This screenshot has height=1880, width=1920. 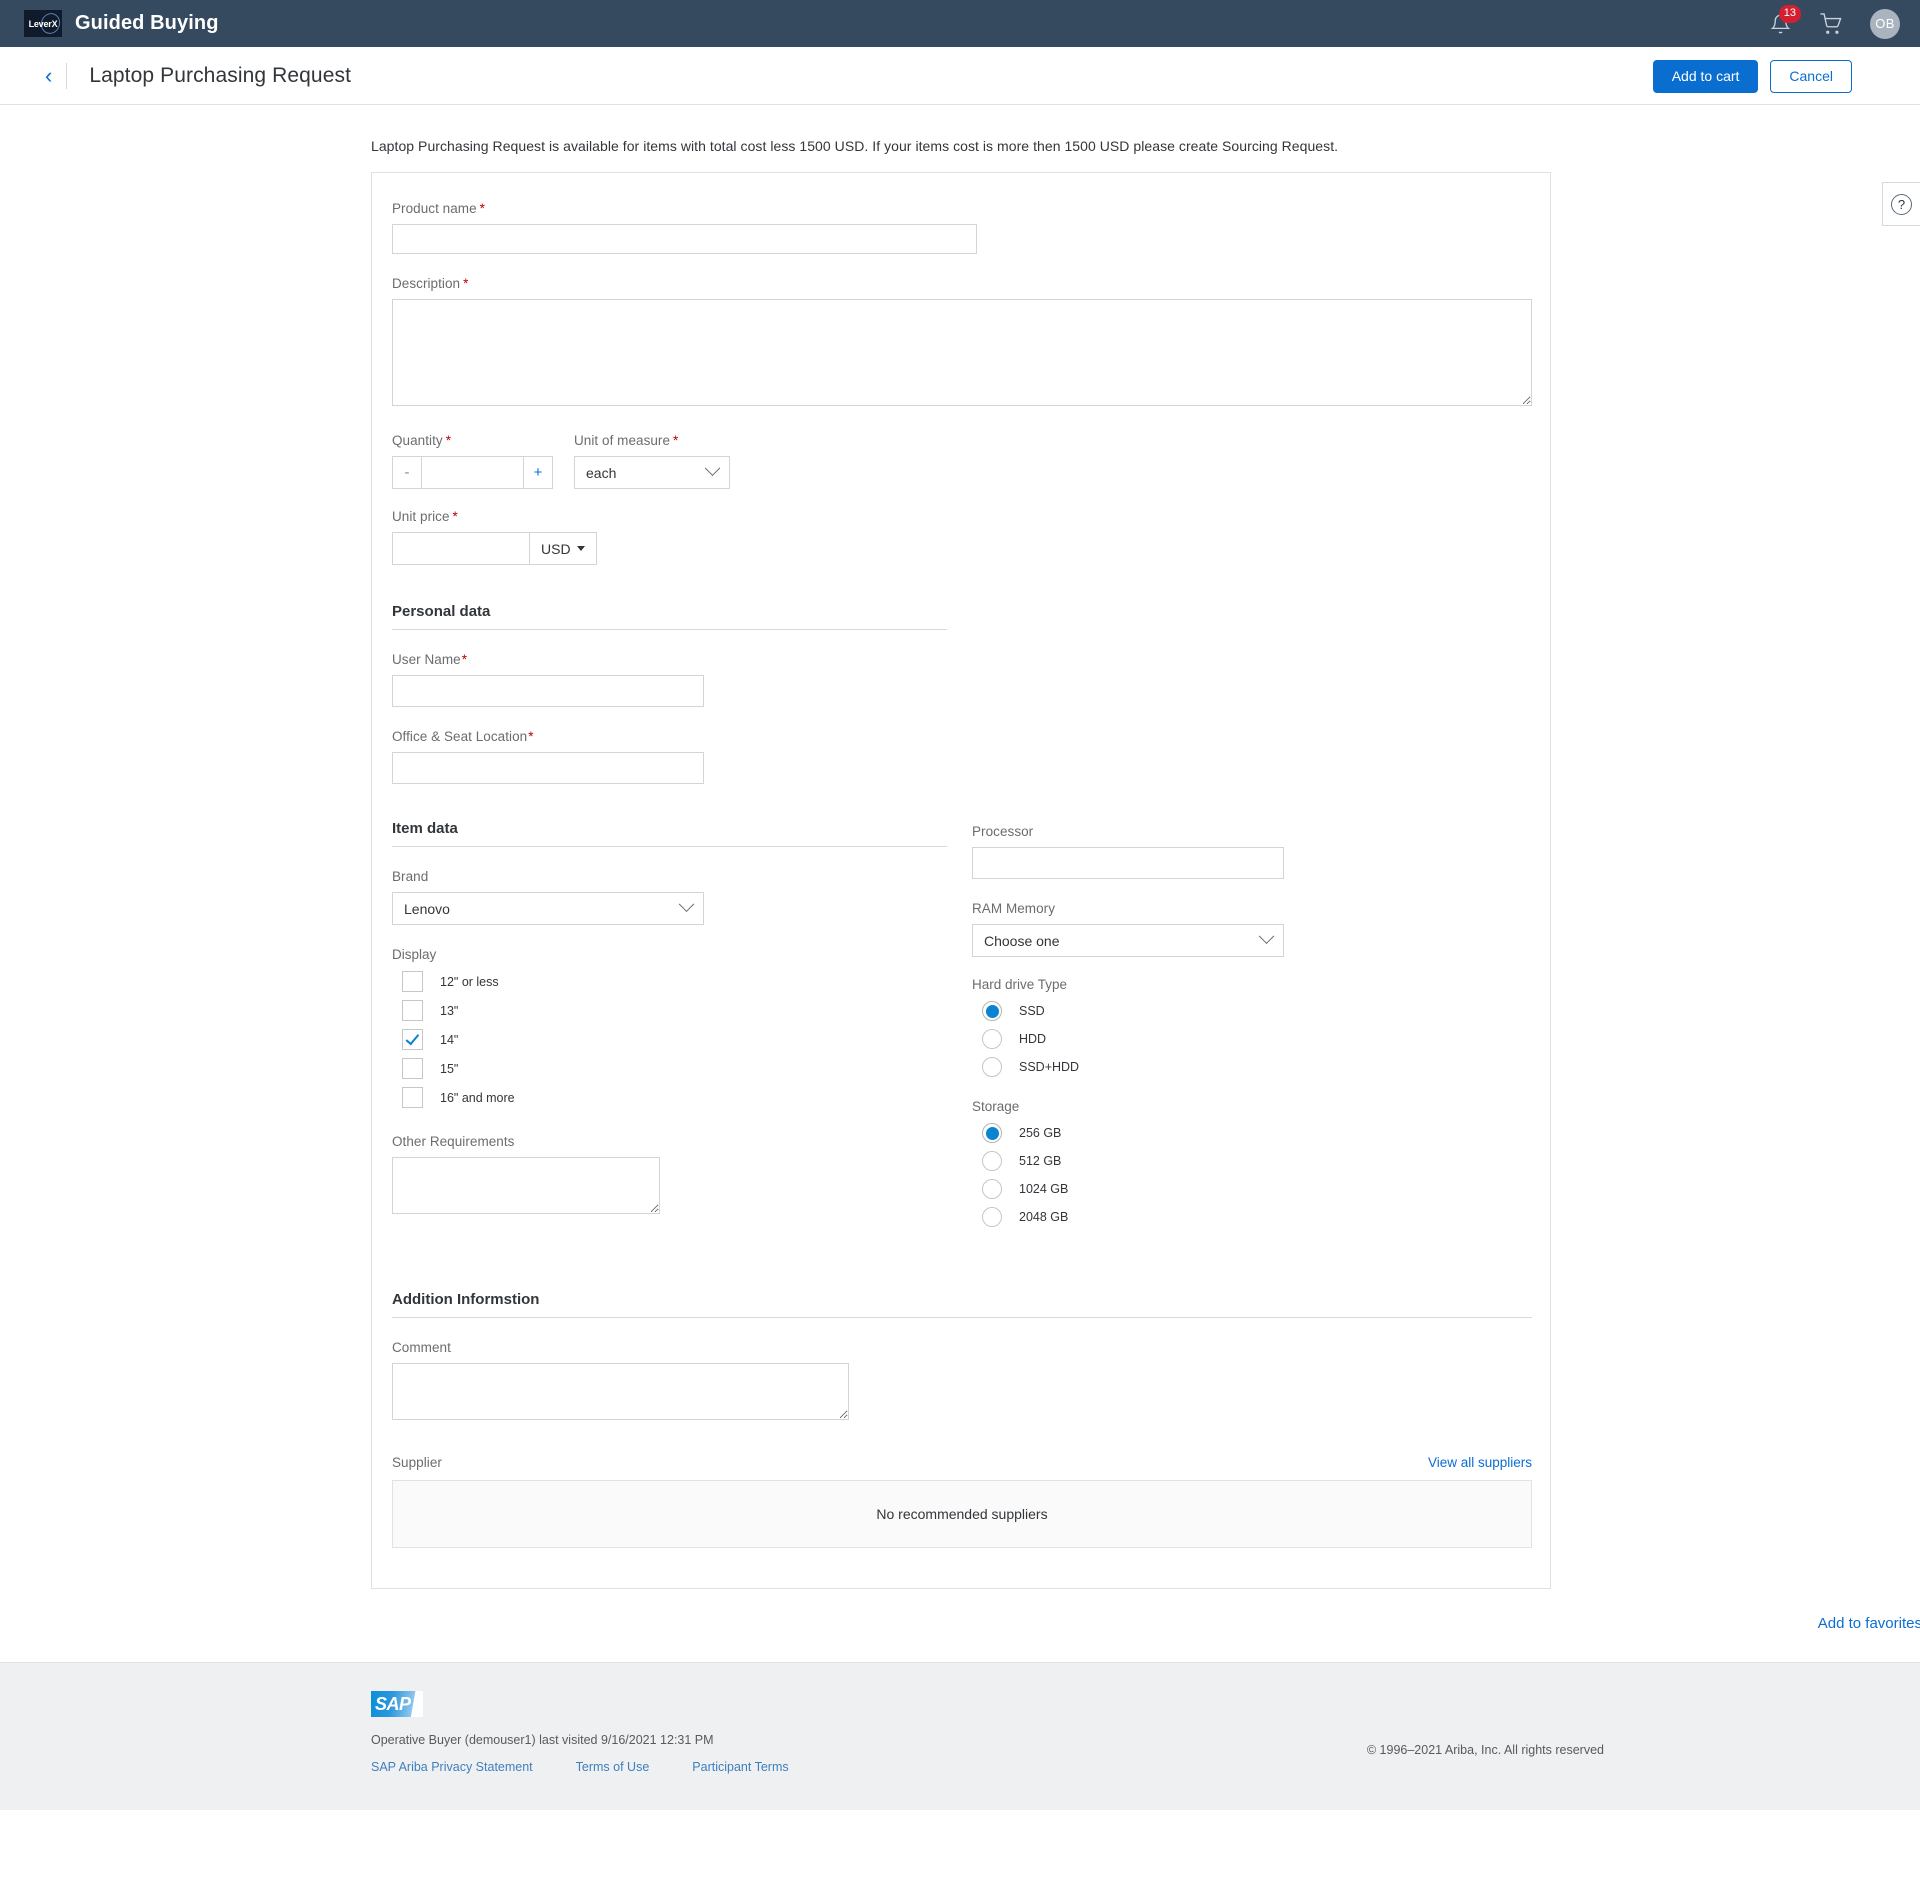 What do you see at coordinates (1137, 1011) in the screenshot?
I see `hard-drive-option-ssd: SSD` at bounding box center [1137, 1011].